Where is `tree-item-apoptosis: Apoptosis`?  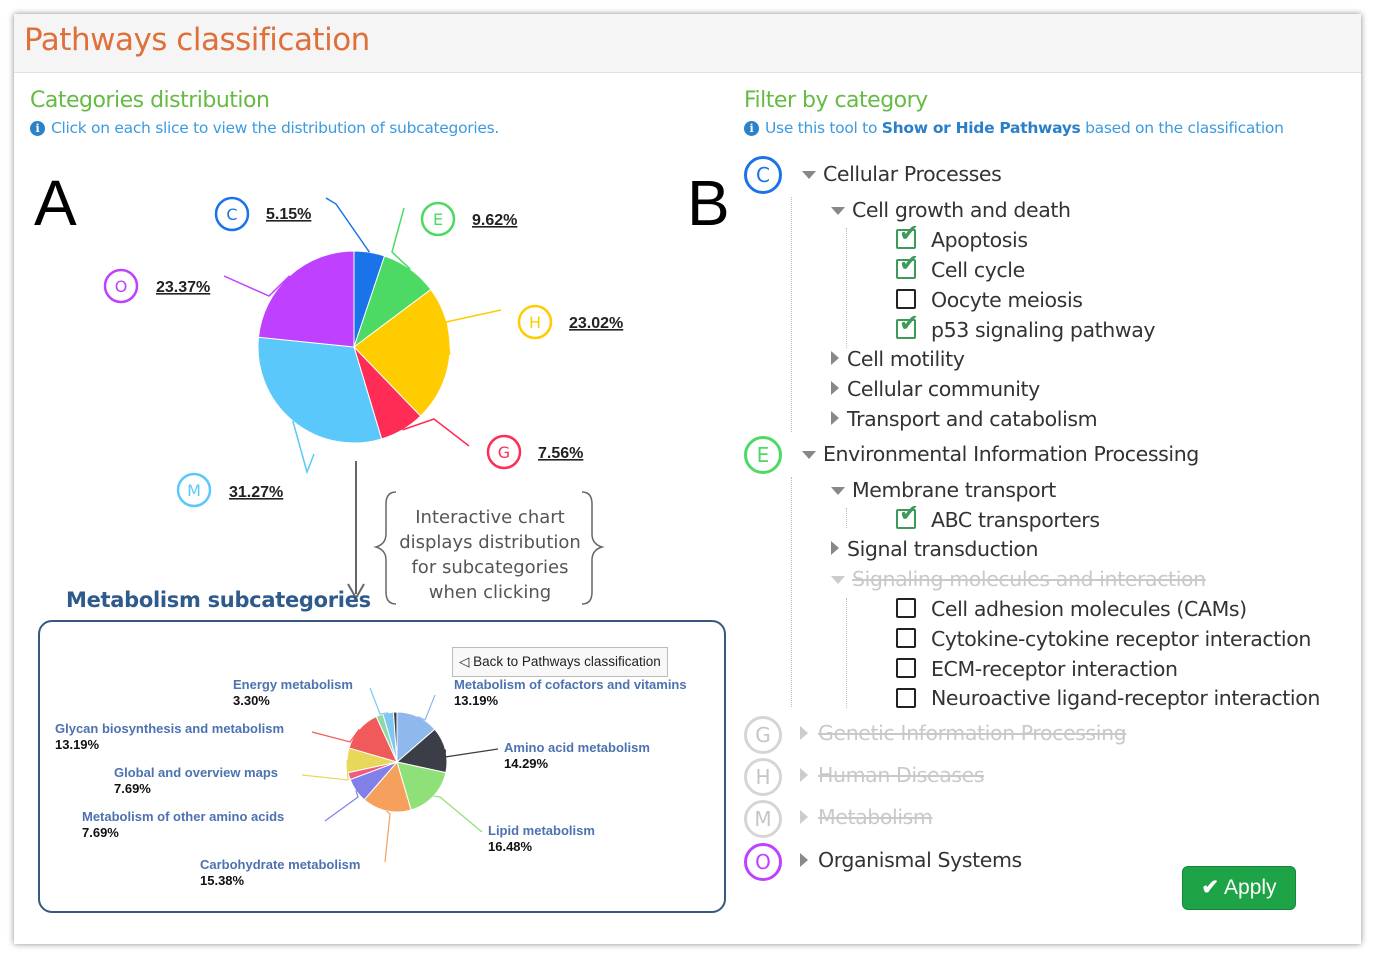 tree-item-apoptosis: Apoptosis is located at coordinates (979, 240).